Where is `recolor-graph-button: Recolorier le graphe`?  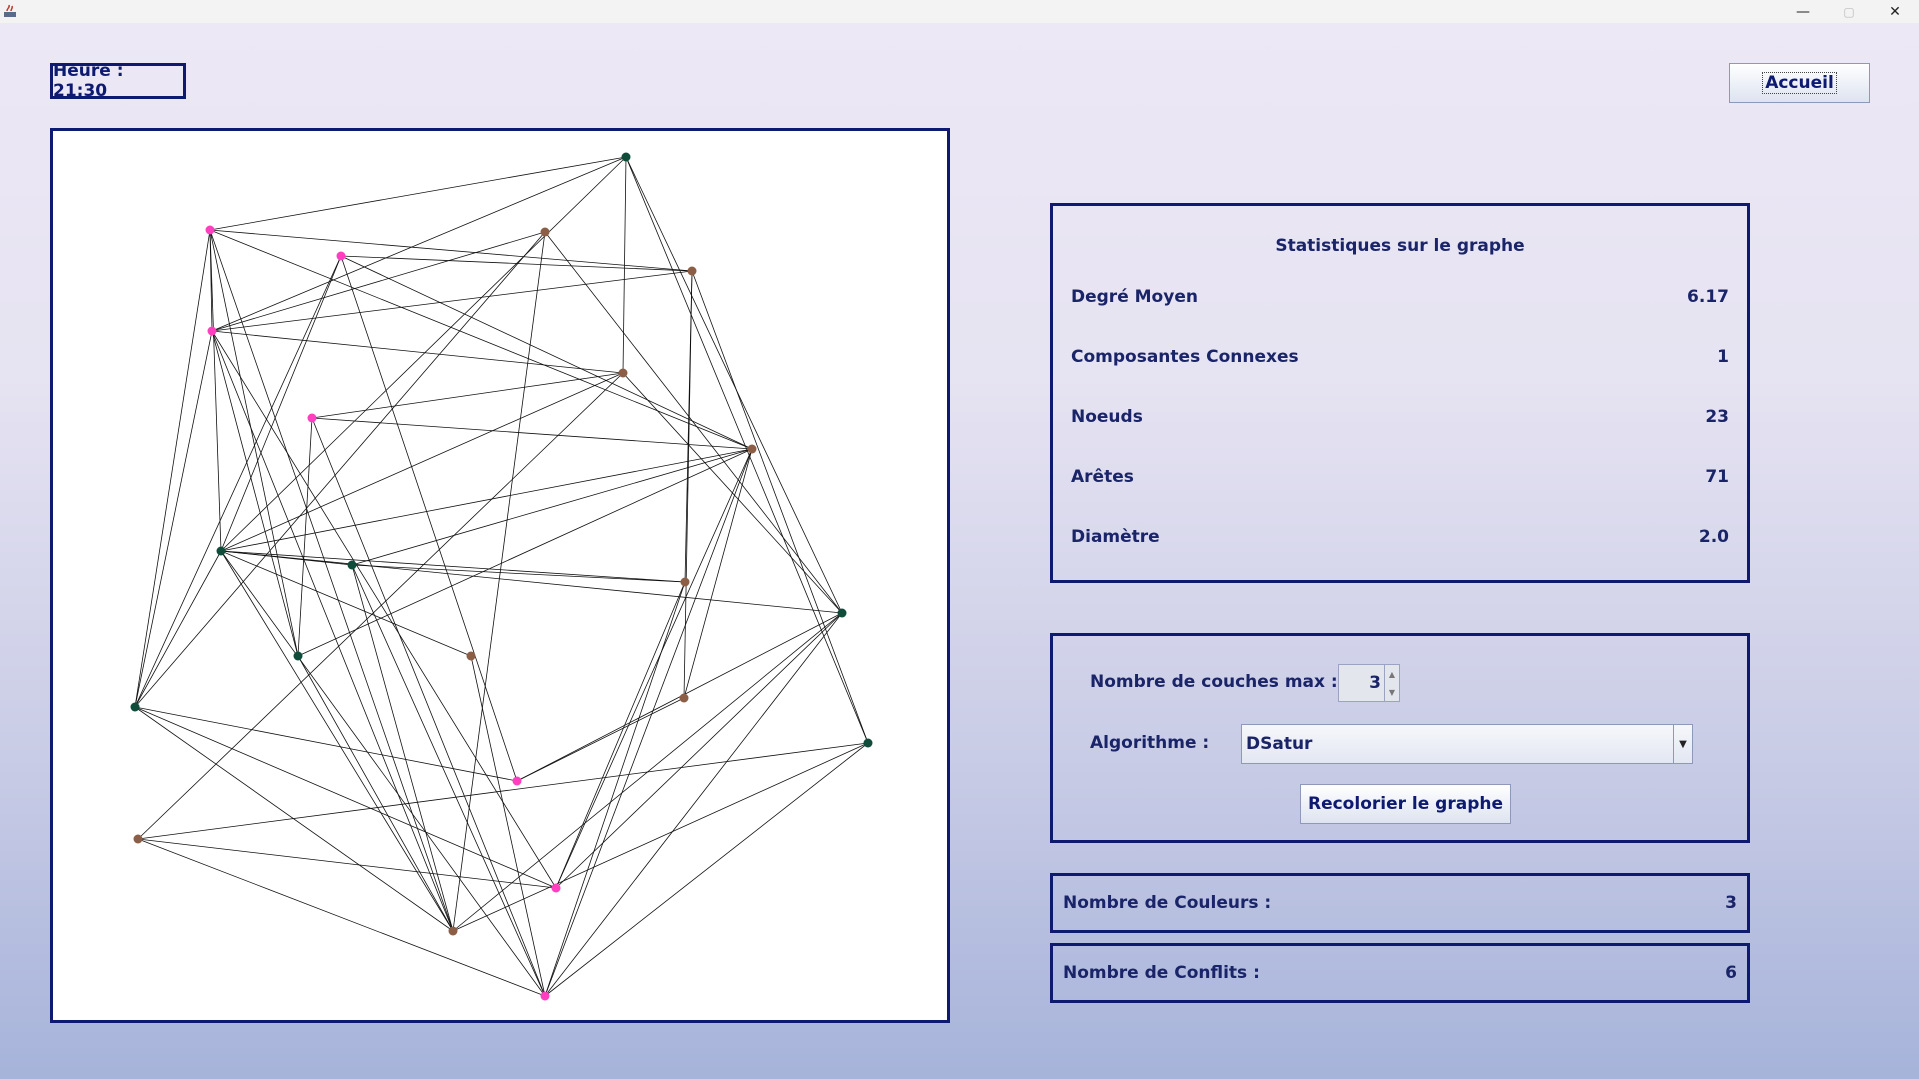
recolor-graph-button: Recolorier le graphe is located at coordinates (1405, 804).